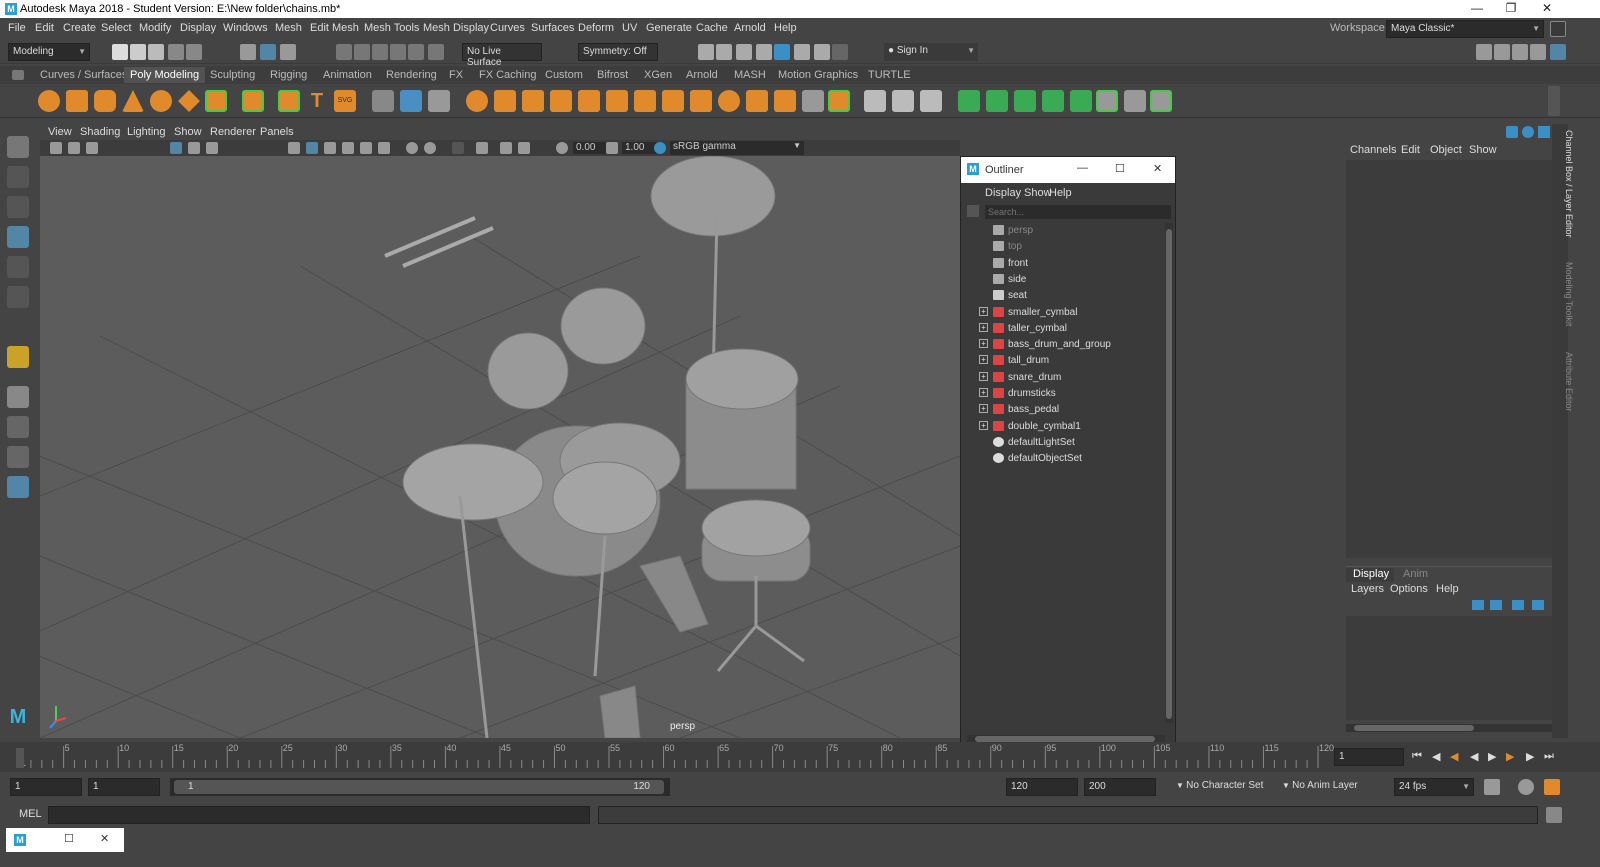 Image resolution: width=1600 pixels, height=867 pixels. Describe the element at coordinates (344, 52) in the screenshot. I see `snap-grid-icon` at that location.